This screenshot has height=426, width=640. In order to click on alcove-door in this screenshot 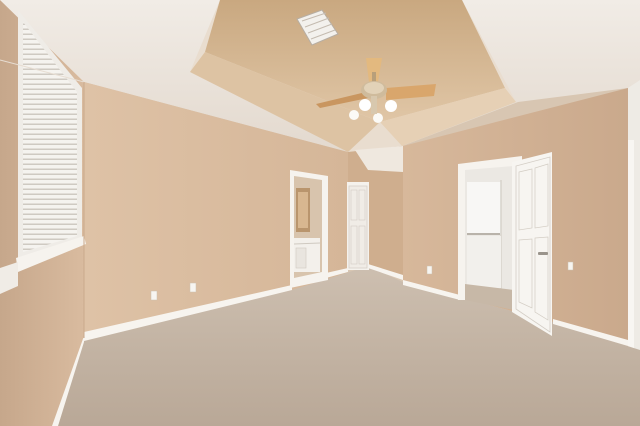, I will do `click(358, 226)`.